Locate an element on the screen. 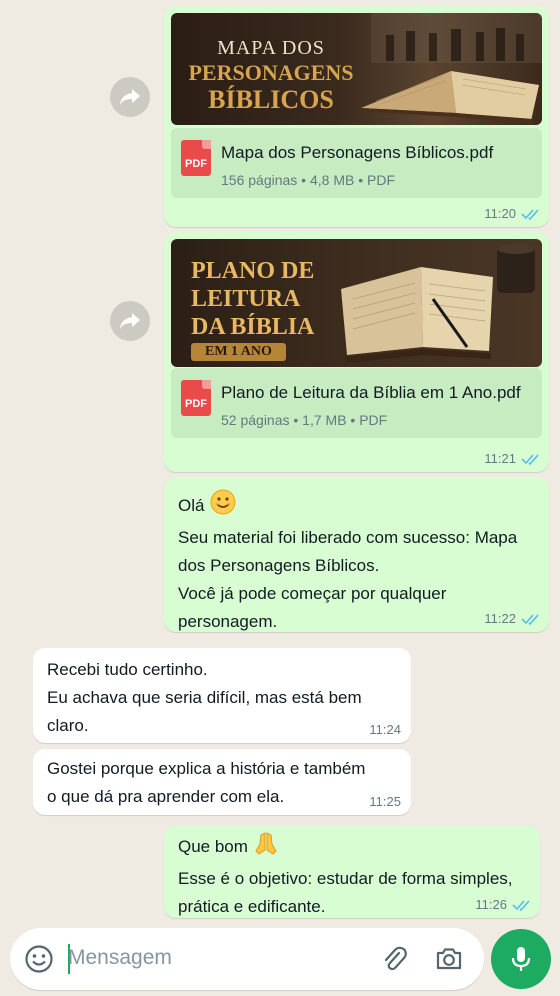  timestamp: 11:26 is located at coordinates (491, 904).